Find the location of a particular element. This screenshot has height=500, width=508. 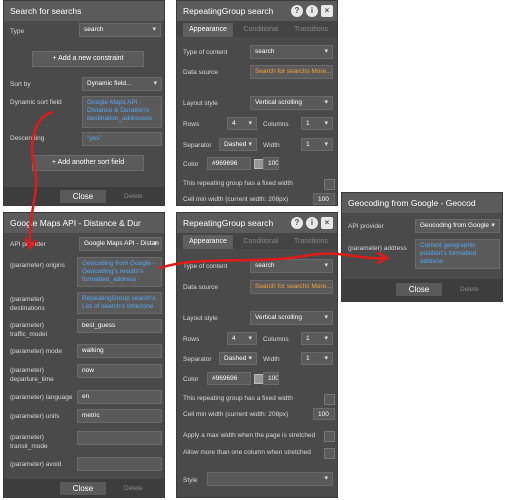

arrow-sort-to-origins is located at coordinates (41, 178).